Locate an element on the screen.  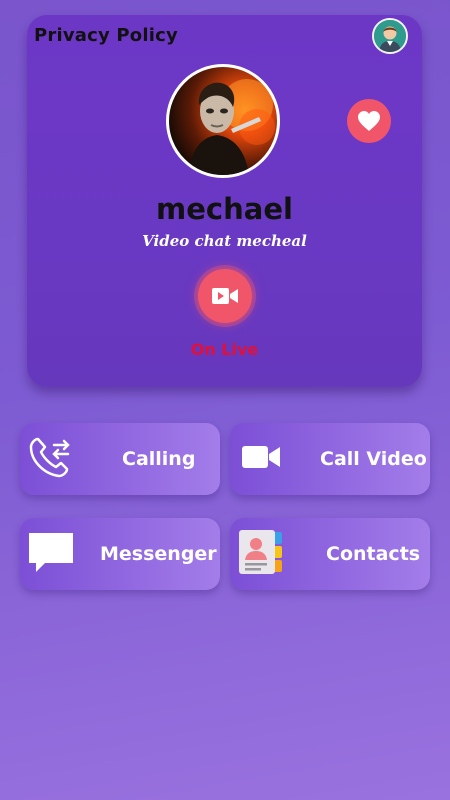
profile-tagline: Video chat mecheal is located at coordinates (224, 241).